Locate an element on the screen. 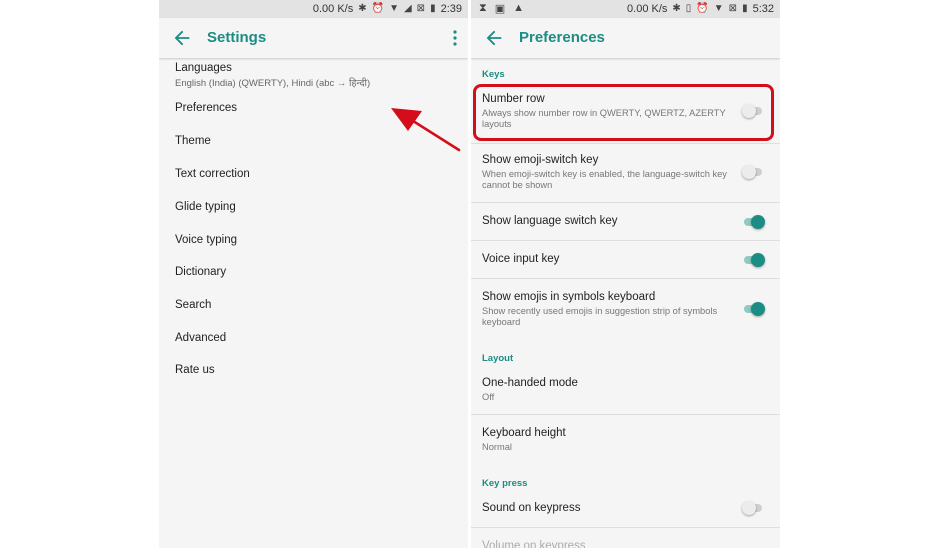 The height and width of the screenshot is (548, 950). one-handed-value: Off is located at coordinates (488, 397).